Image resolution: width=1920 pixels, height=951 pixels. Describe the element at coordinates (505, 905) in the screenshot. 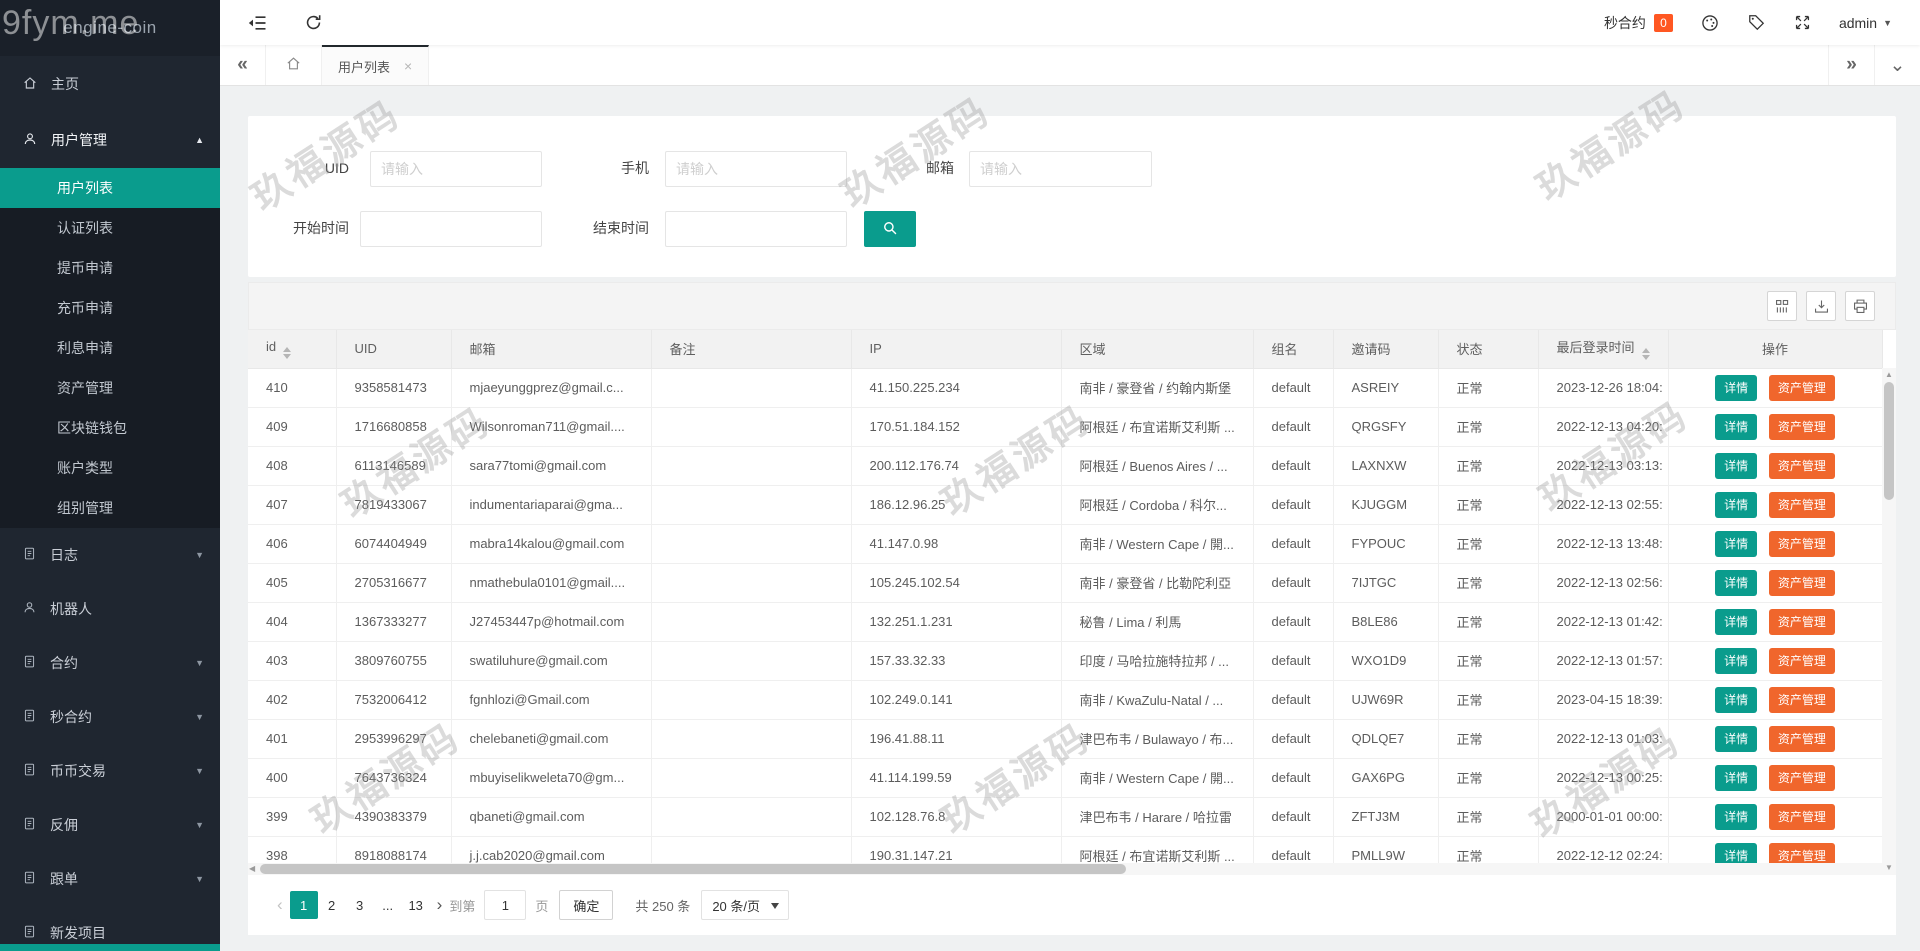

I see `goto-page-input` at that location.